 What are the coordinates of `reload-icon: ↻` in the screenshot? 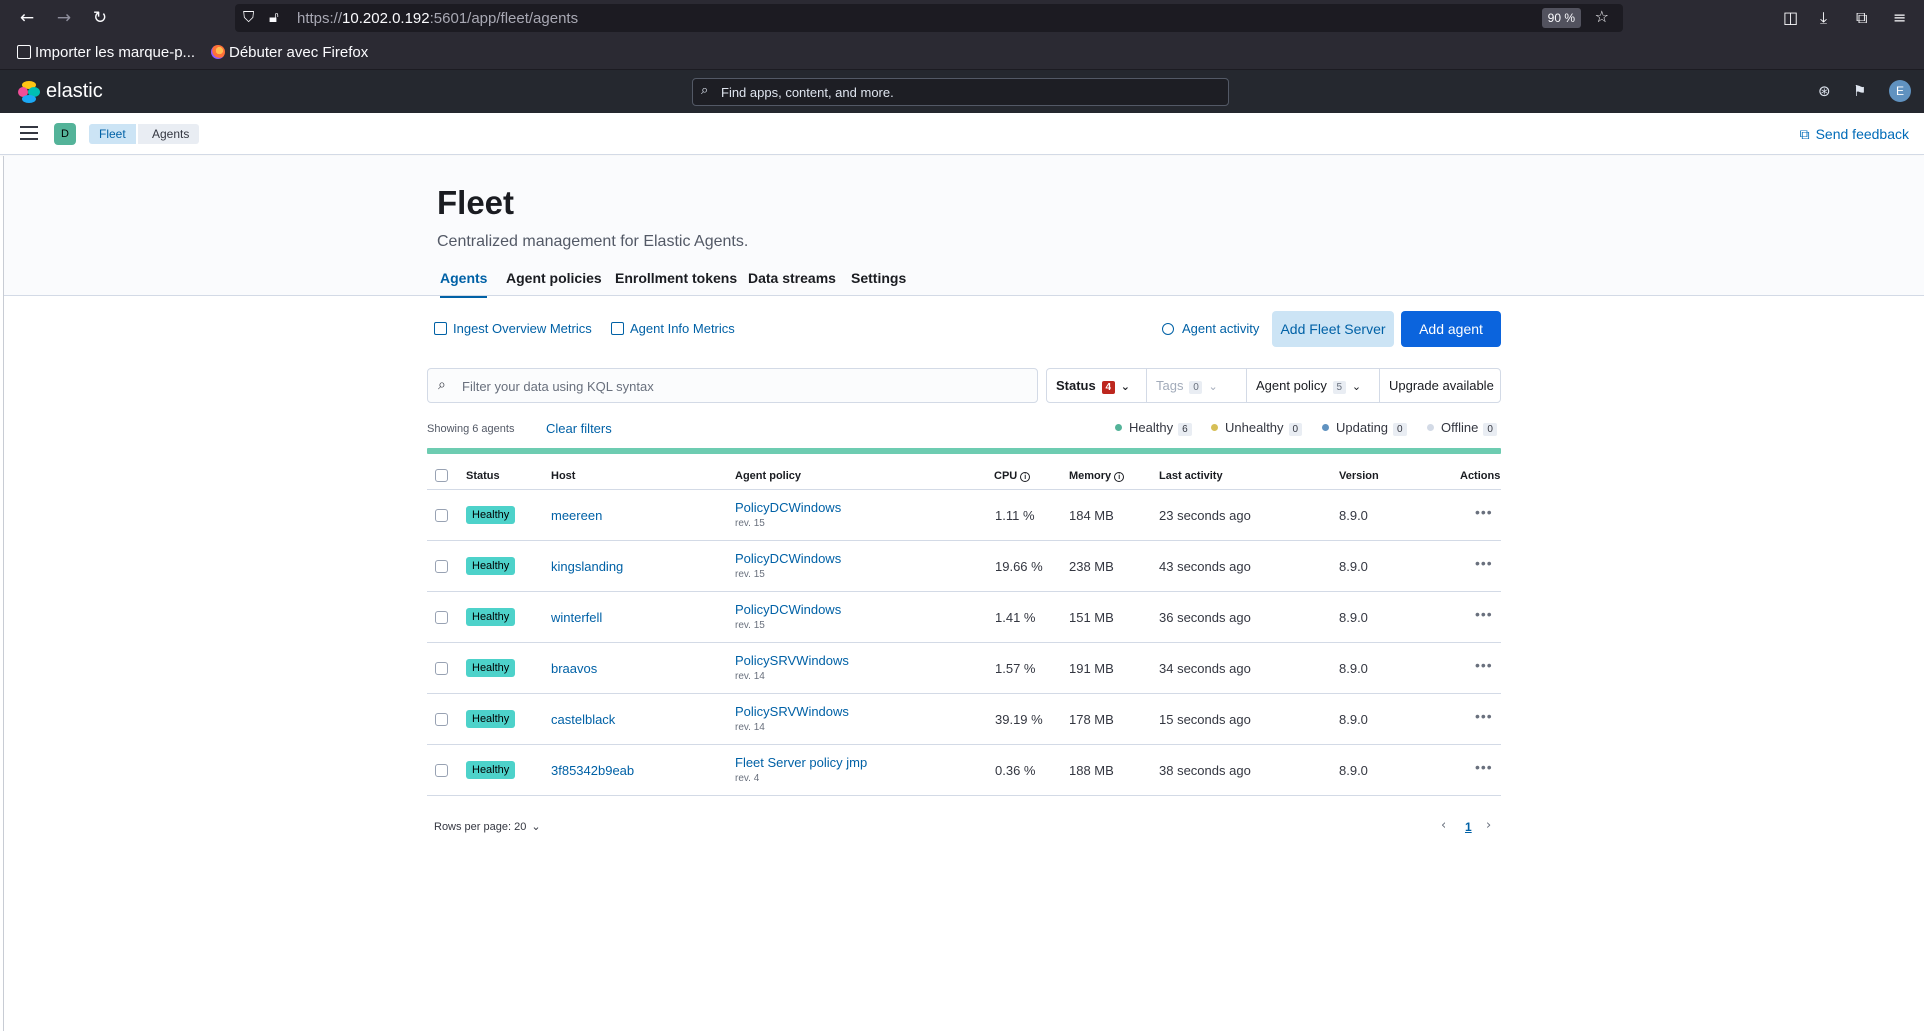 It's located at (100, 18).